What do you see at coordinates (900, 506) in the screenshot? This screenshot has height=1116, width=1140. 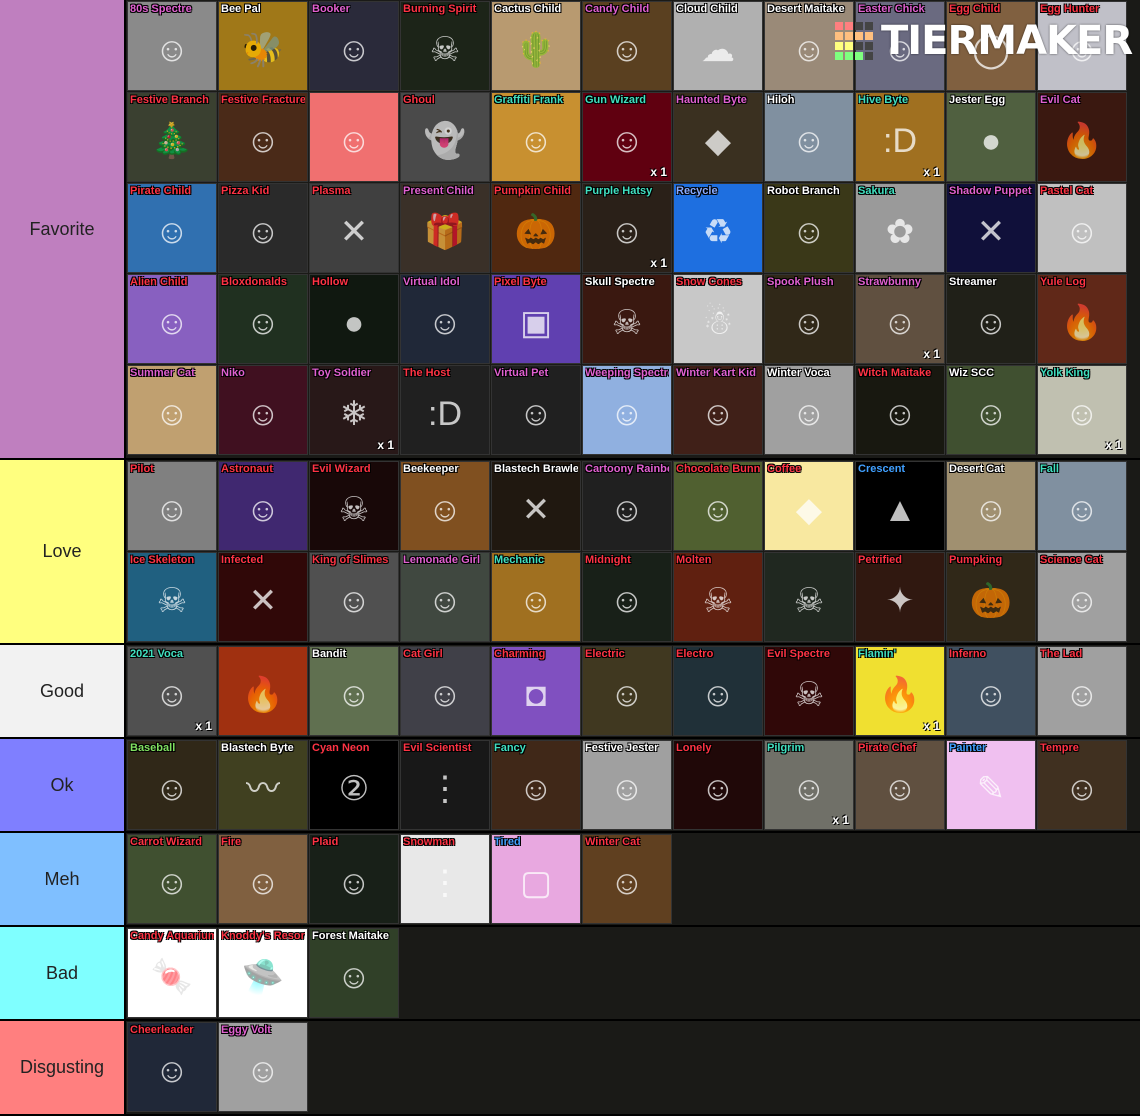 I see `tier-item: ▲ Crescent` at bounding box center [900, 506].